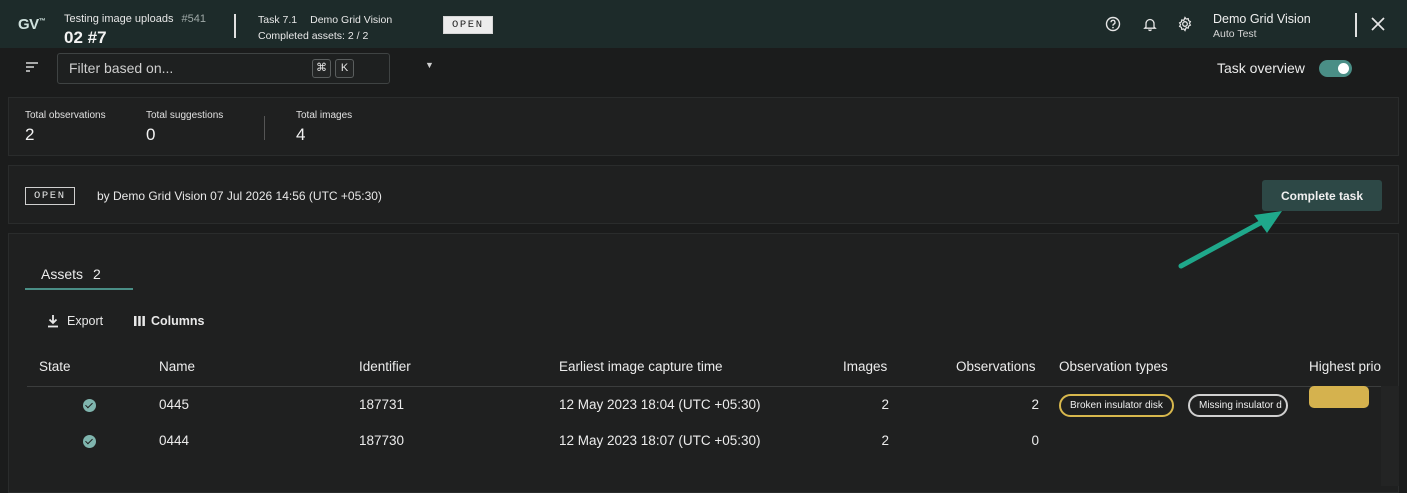 The height and width of the screenshot is (493, 1407). Describe the element at coordinates (301, 134) in the screenshot. I see `stat-value: 4` at that location.